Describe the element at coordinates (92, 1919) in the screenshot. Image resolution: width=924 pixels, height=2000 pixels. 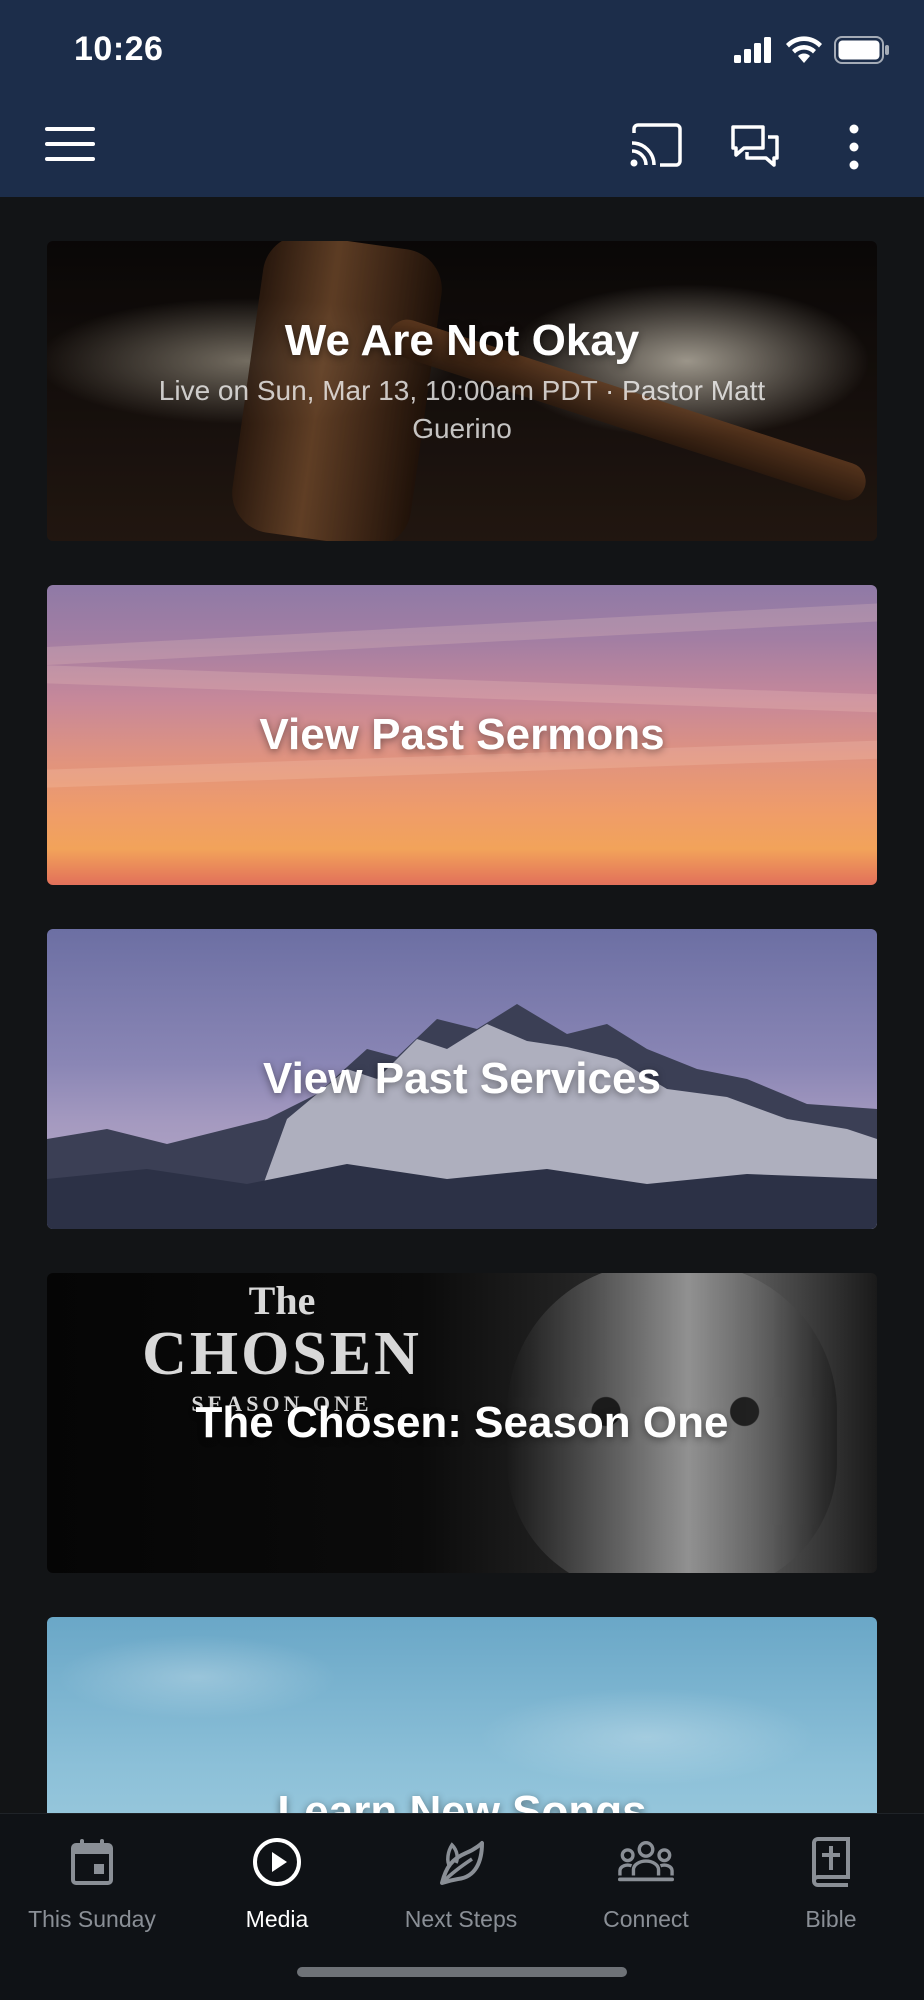
I see `tab-label: This Sunday` at that location.